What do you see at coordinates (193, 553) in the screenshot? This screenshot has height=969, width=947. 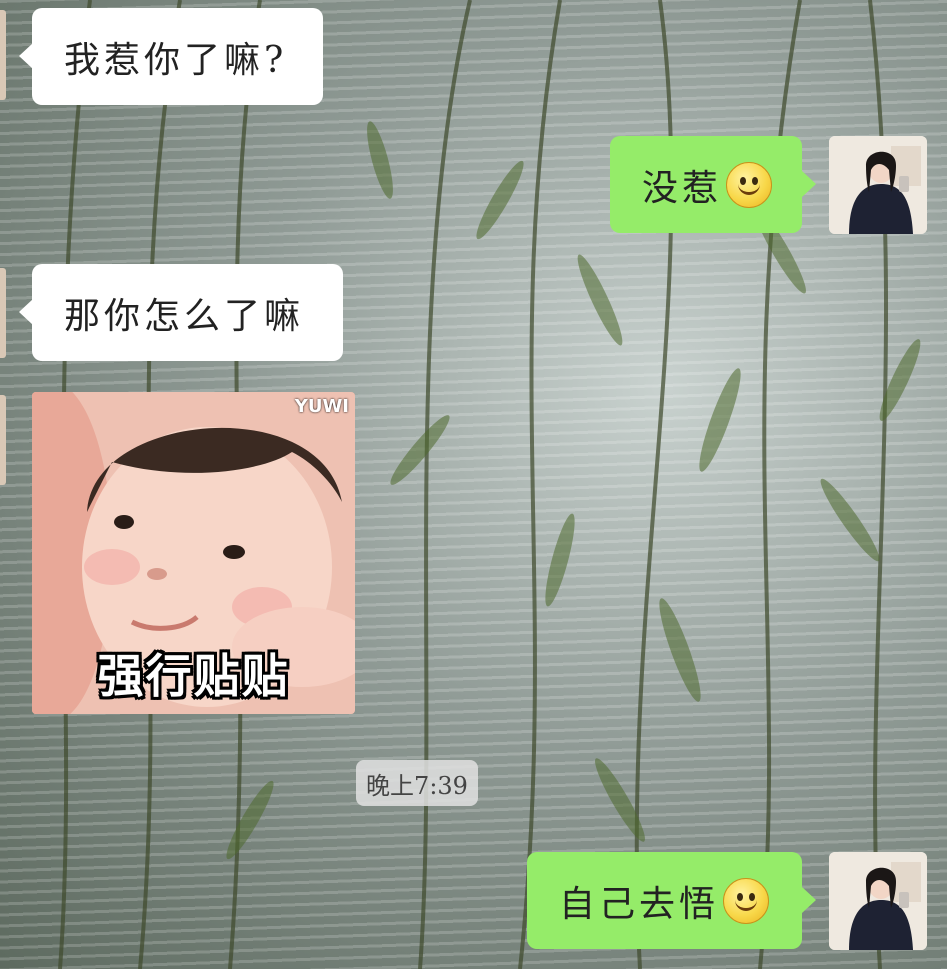 I see `sticker-image: YUWI 强行贴贴` at bounding box center [193, 553].